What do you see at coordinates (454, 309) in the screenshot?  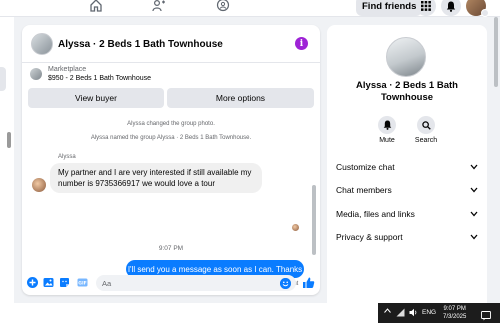 I see `clock-time: 9:07 PM` at bounding box center [454, 309].